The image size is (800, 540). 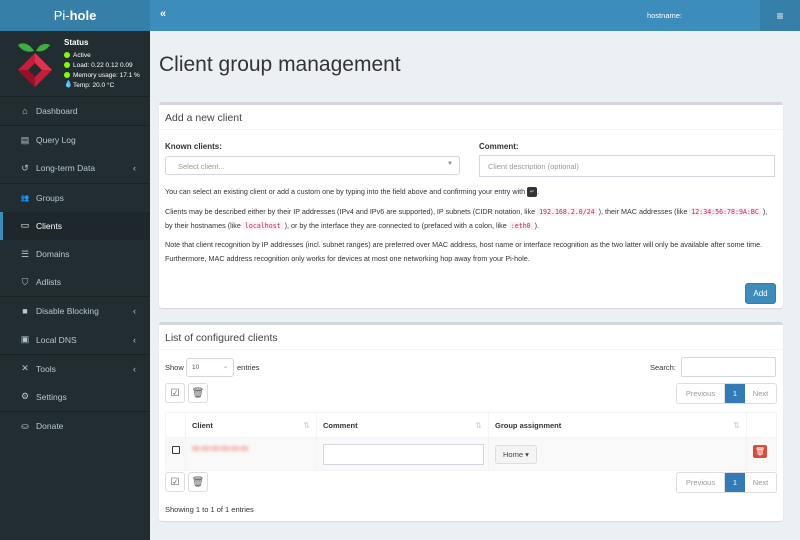 I want to click on sidebar-item-label: Dashboard, so click(x=57, y=111).